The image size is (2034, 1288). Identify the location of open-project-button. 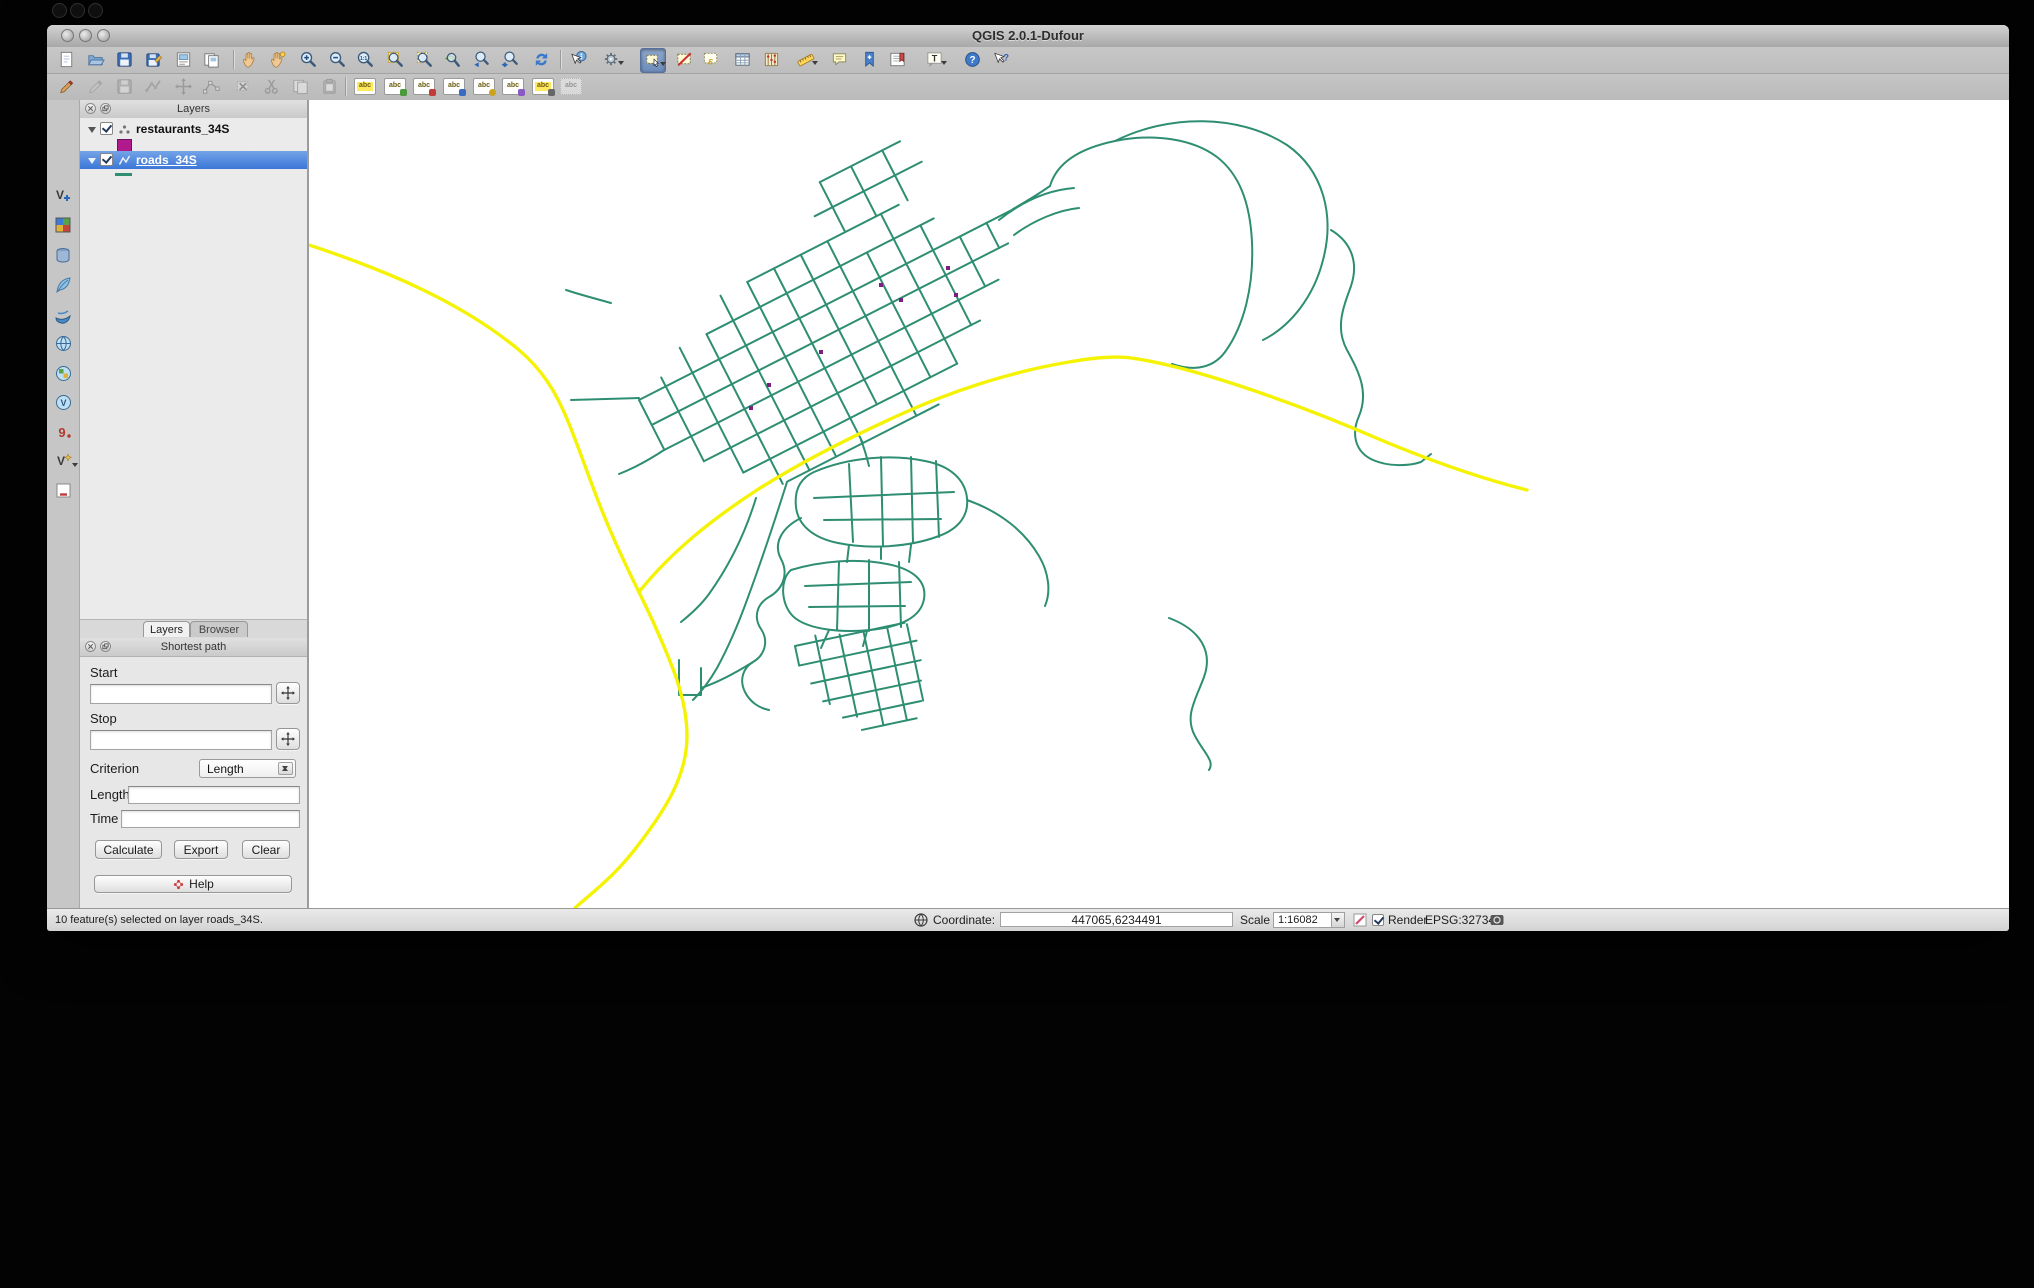
(95, 59).